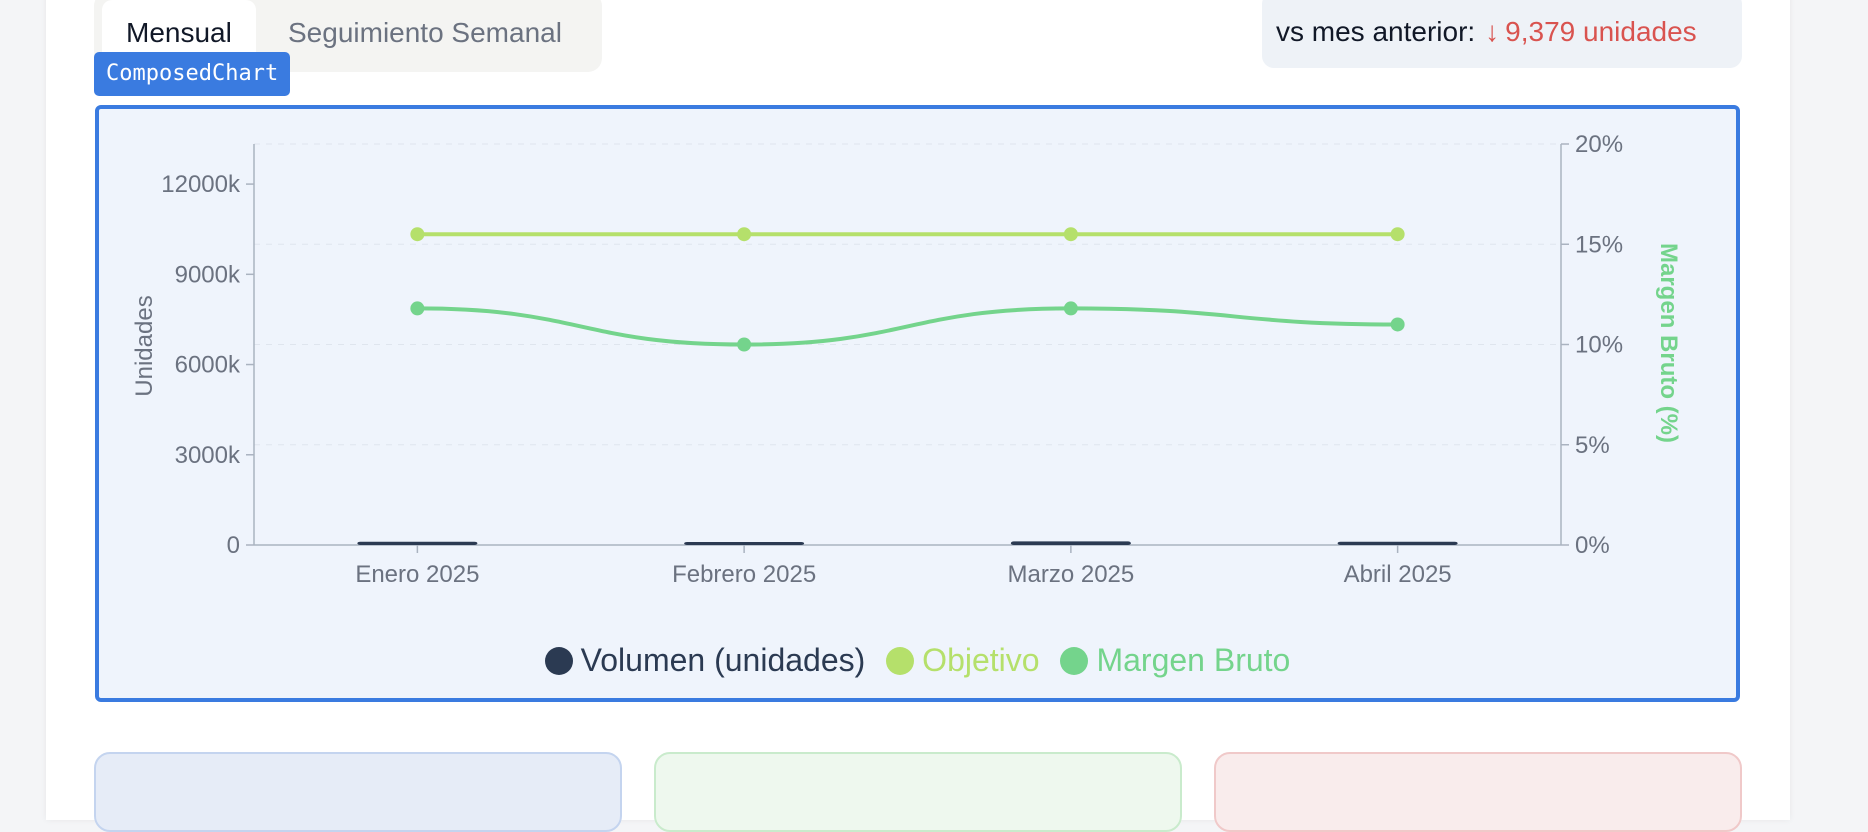 The width and height of the screenshot is (1868, 832). What do you see at coordinates (1193, 660) in the screenshot?
I see `legend-label-margen: Margen Bruto` at bounding box center [1193, 660].